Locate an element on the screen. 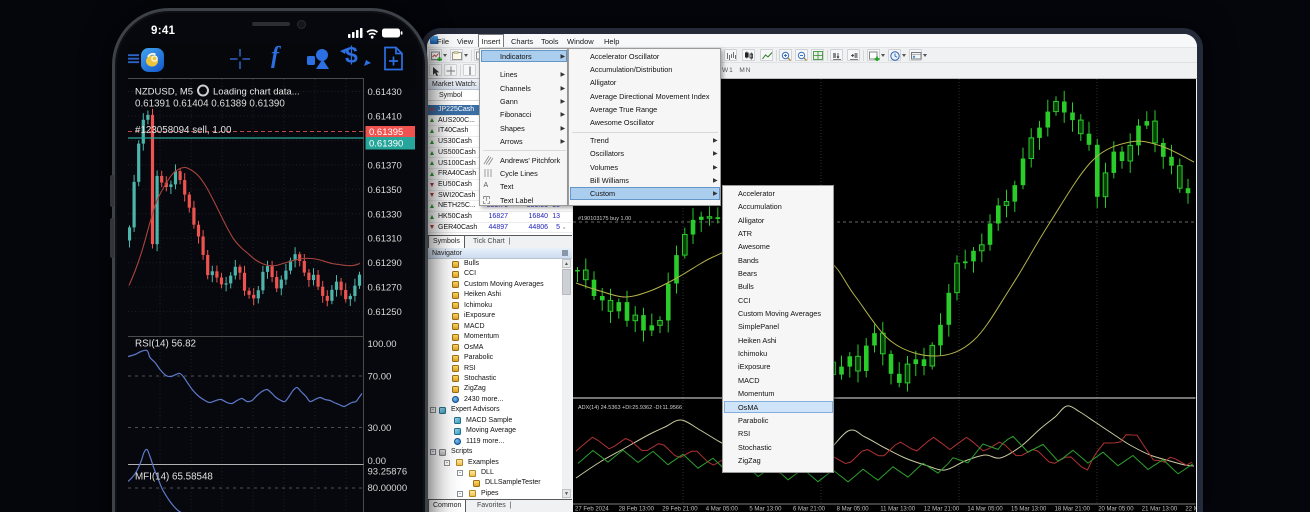 This screenshot has width=1310, height=512. svg-text: 0.61330 is located at coordinates (385, 214).